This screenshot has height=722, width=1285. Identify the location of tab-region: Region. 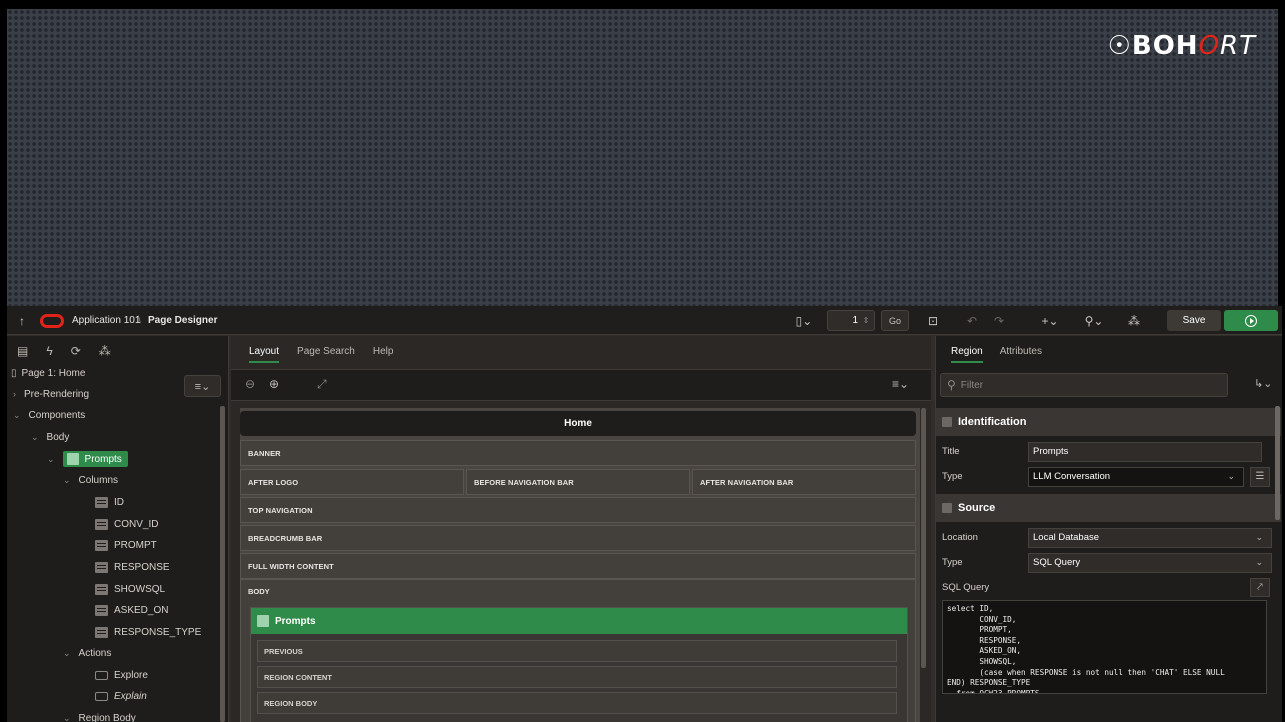
(967, 351).